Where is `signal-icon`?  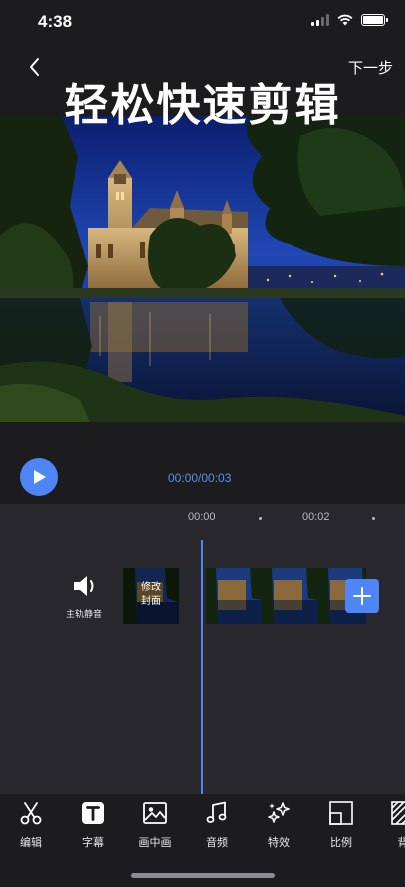 signal-icon is located at coordinates (320, 20).